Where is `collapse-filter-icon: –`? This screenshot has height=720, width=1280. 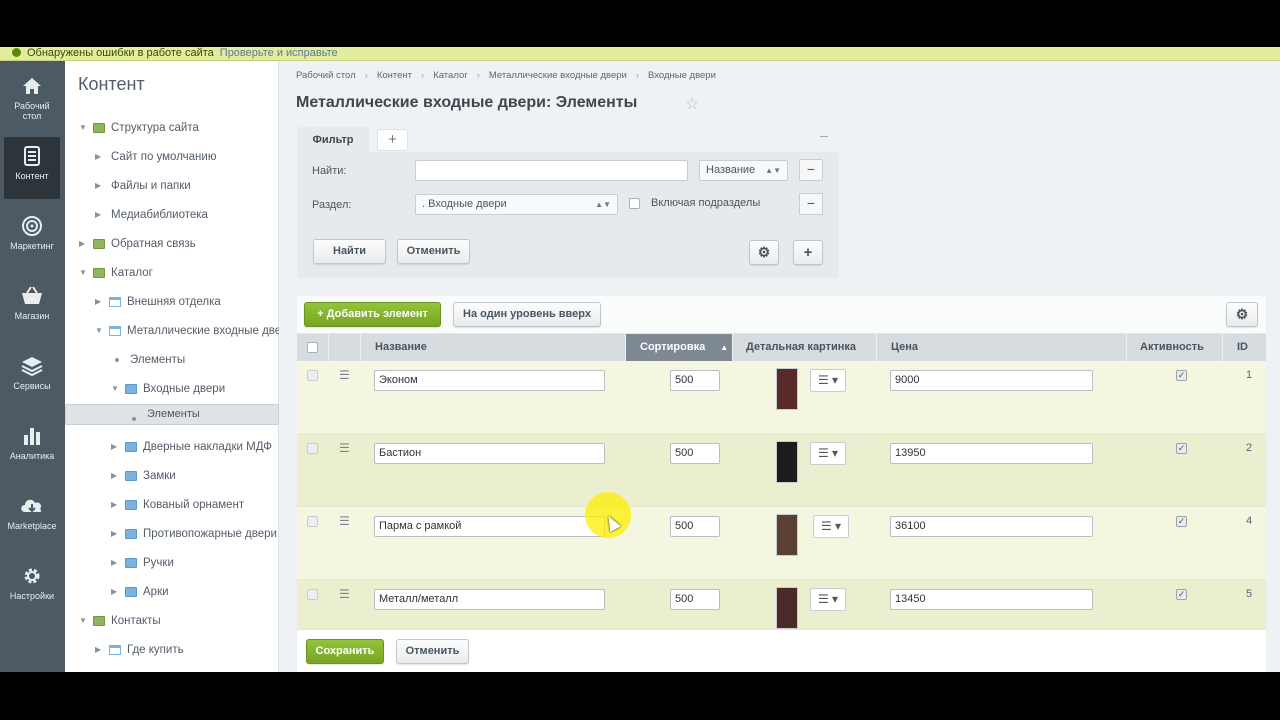
collapse-filter-icon: – is located at coordinates (824, 135).